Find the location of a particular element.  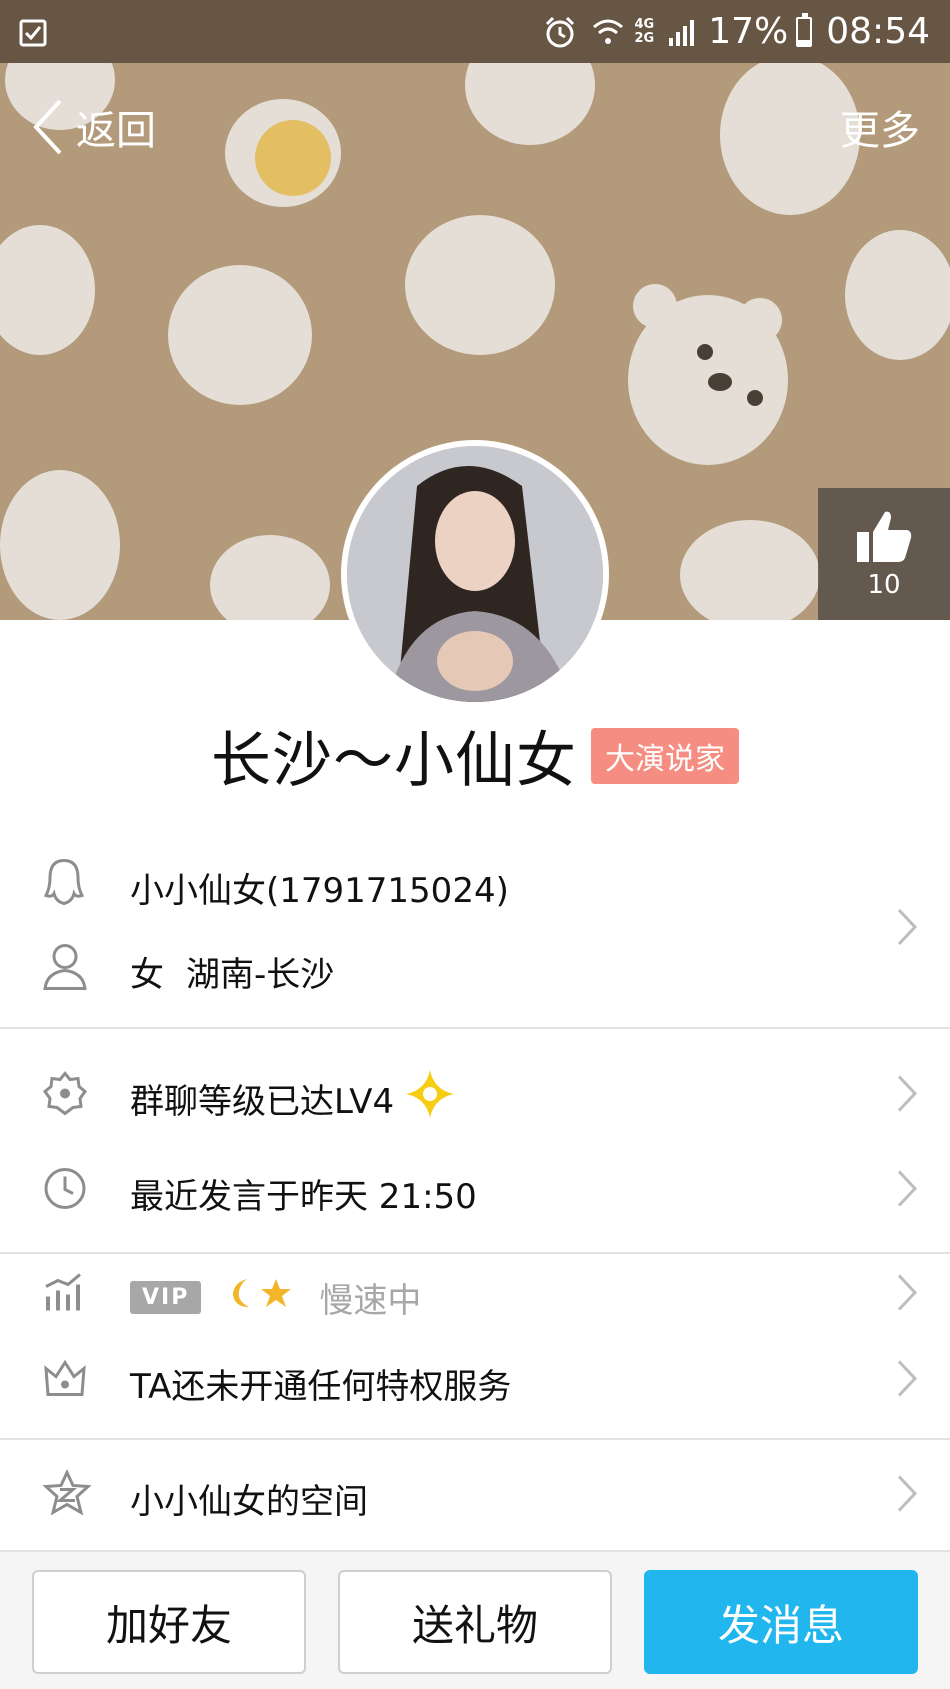

space-section: 小小仙女的空间 is located at coordinates (475, 1498).